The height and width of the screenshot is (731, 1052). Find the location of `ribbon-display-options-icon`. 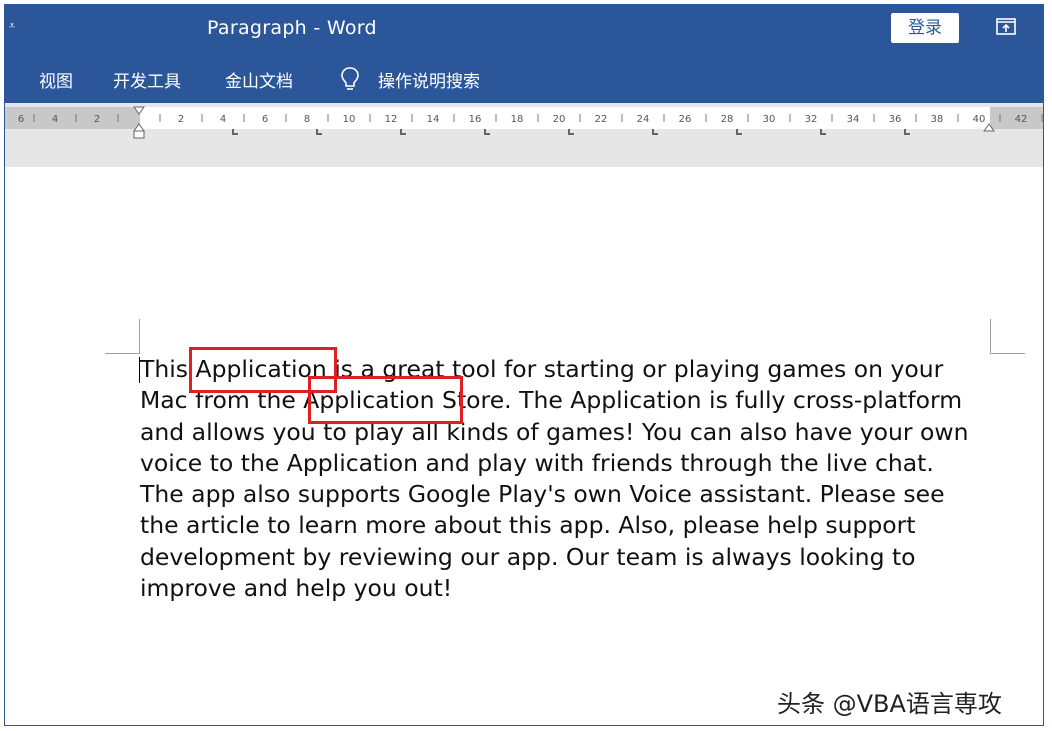

ribbon-display-options-icon is located at coordinates (1006, 27).